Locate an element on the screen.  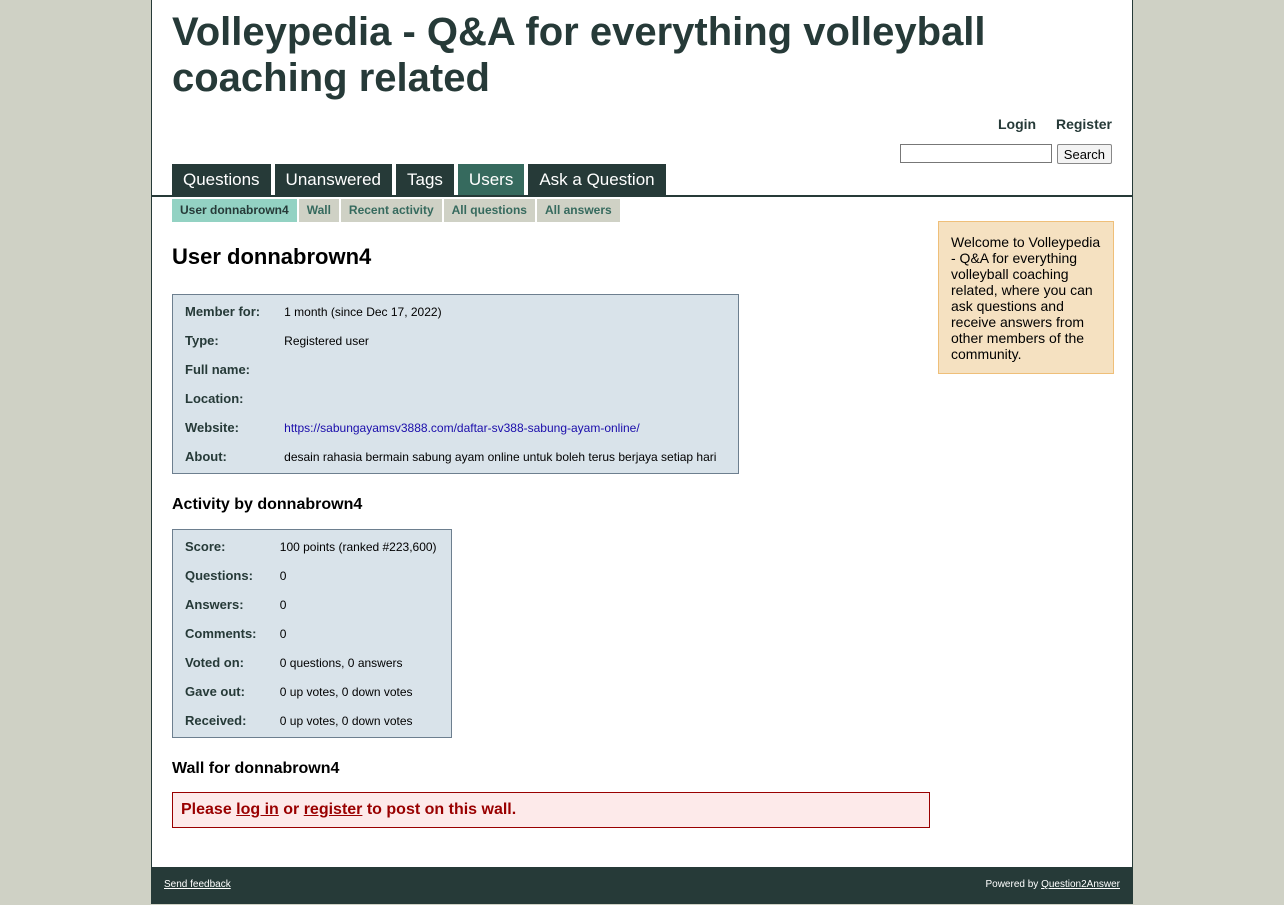
nav-tab-questions: Questions is located at coordinates (221, 179).